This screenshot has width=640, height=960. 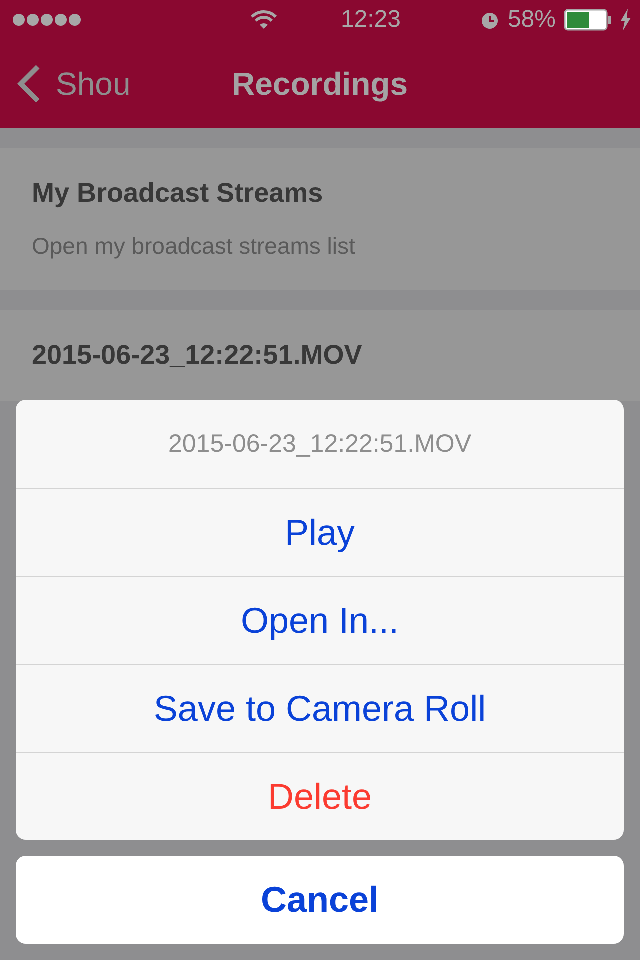 What do you see at coordinates (320, 444) in the screenshot?
I see `sheet-title: 2015-06-23_12:22:51.MOV` at bounding box center [320, 444].